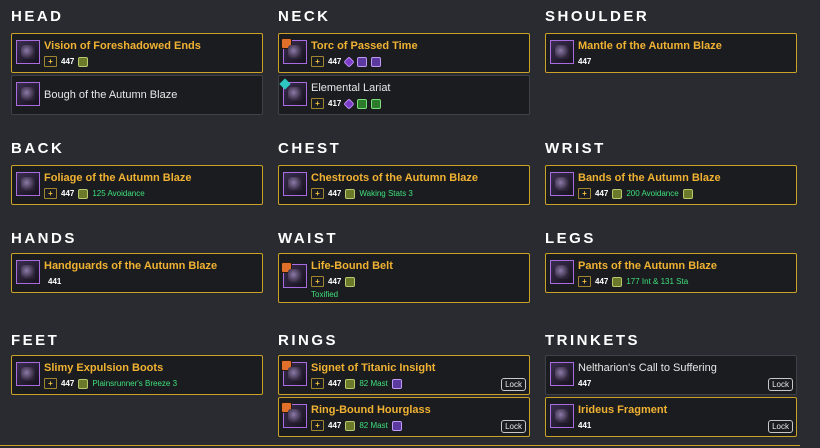 This screenshot has width=820, height=448. What do you see at coordinates (570, 238) in the screenshot?
I see `slot-title: LEGS` at bounding box center [570, 238].